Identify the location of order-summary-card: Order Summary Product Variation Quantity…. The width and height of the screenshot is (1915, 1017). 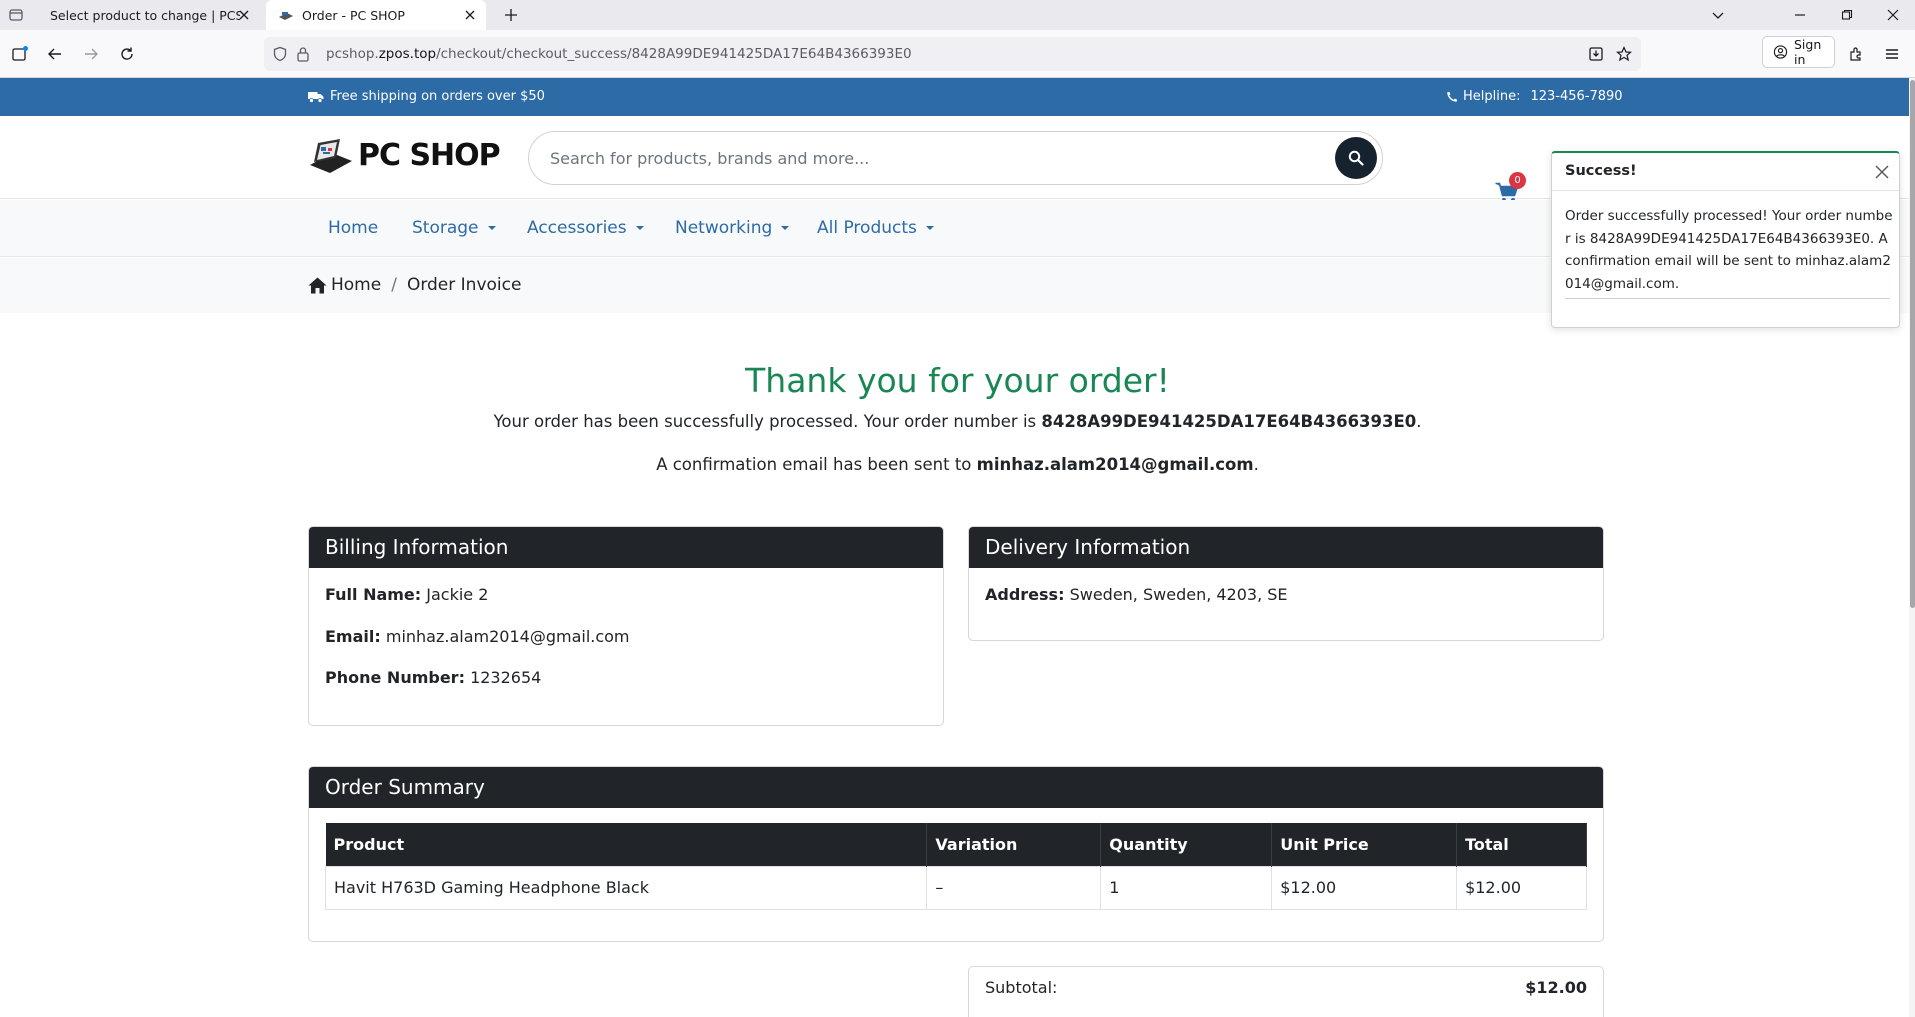
(956, 854).